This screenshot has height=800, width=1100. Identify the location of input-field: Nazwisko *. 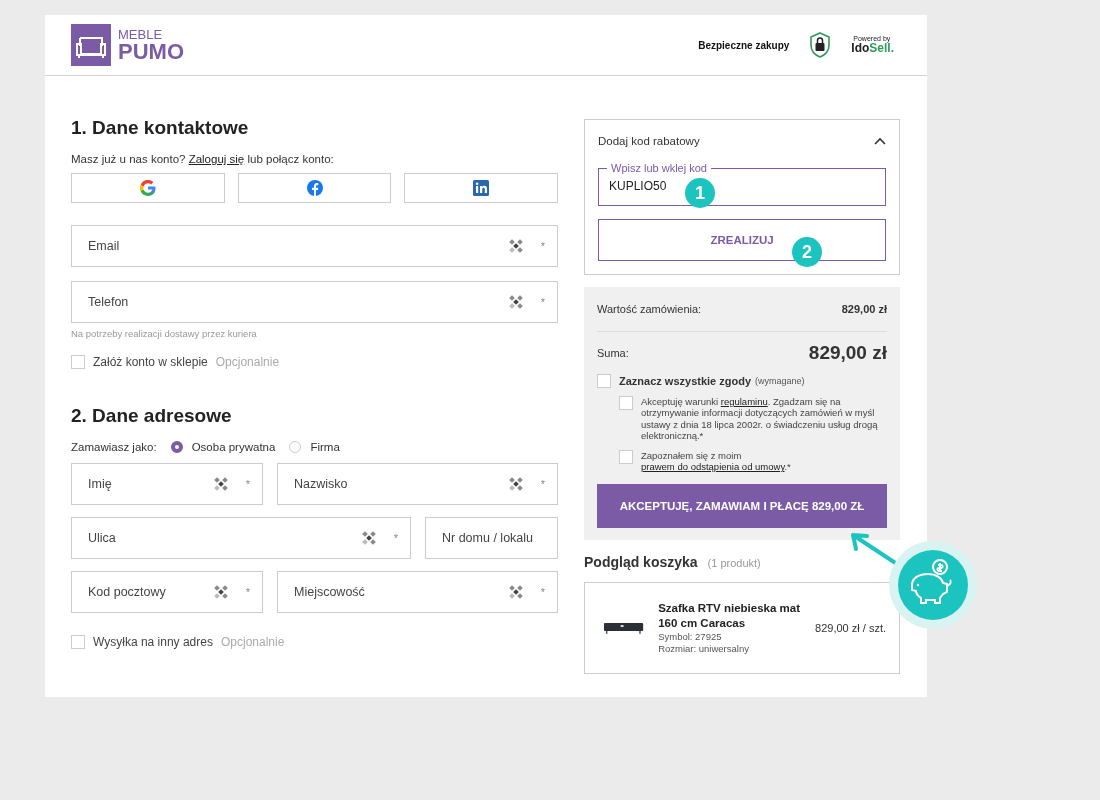
(417, 484).